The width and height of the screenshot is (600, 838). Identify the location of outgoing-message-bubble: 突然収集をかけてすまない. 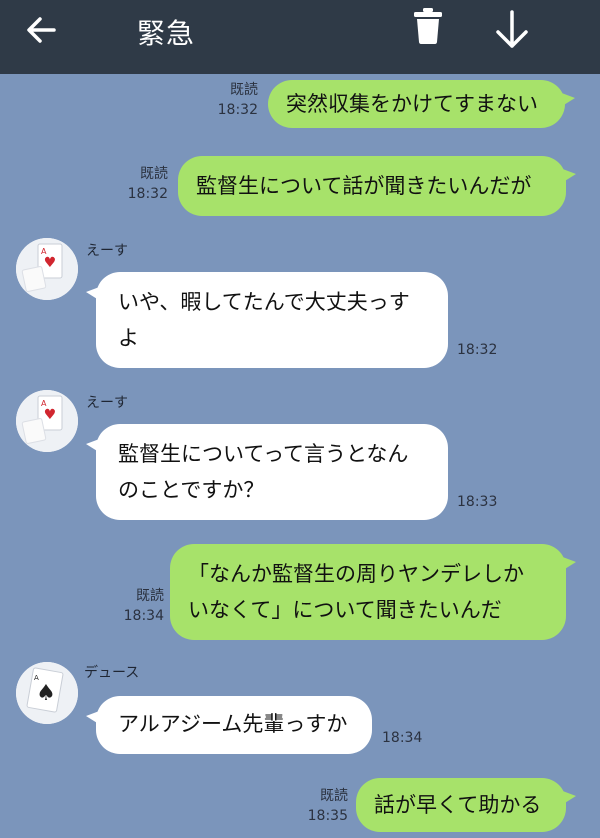
(421, 104).